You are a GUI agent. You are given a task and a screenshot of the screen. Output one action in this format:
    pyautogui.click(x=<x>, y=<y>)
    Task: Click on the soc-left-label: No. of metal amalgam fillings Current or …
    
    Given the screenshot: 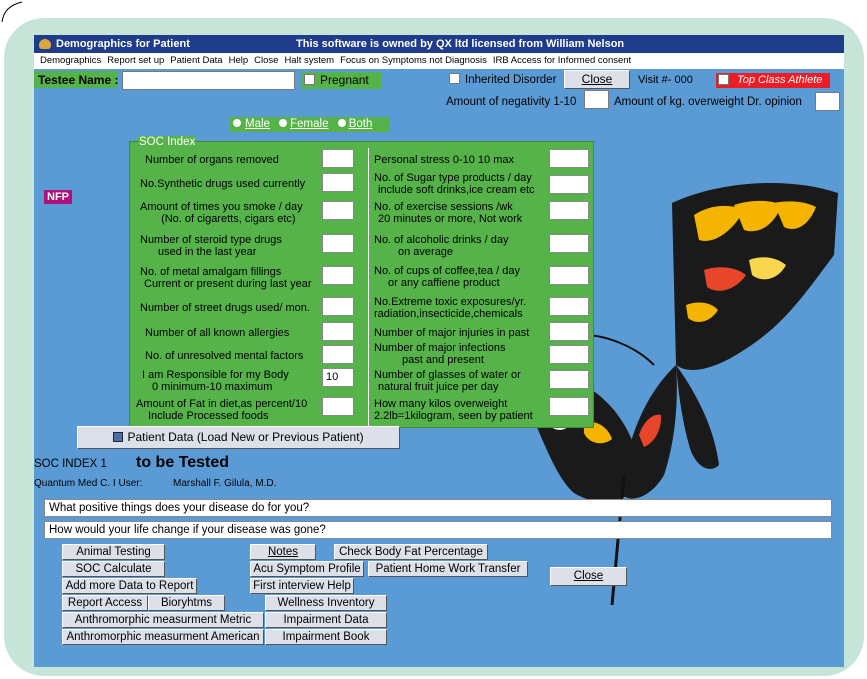 What is the action you would take?
    pyautogui.click(x=226, y=278)
    